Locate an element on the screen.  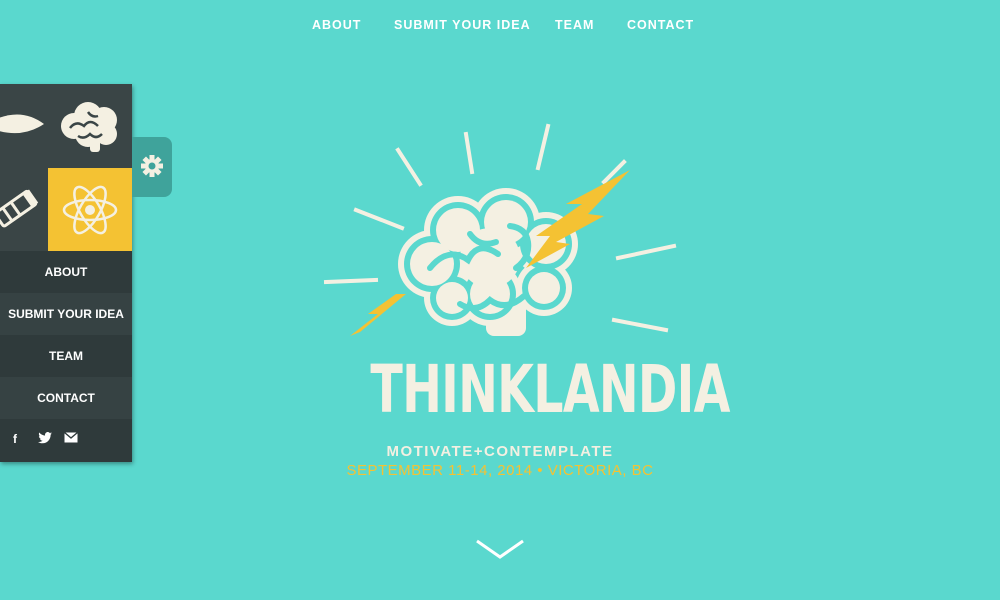
tagline: MOTIVATE+CONTEMPLATE is located at coordinates (500, 451).